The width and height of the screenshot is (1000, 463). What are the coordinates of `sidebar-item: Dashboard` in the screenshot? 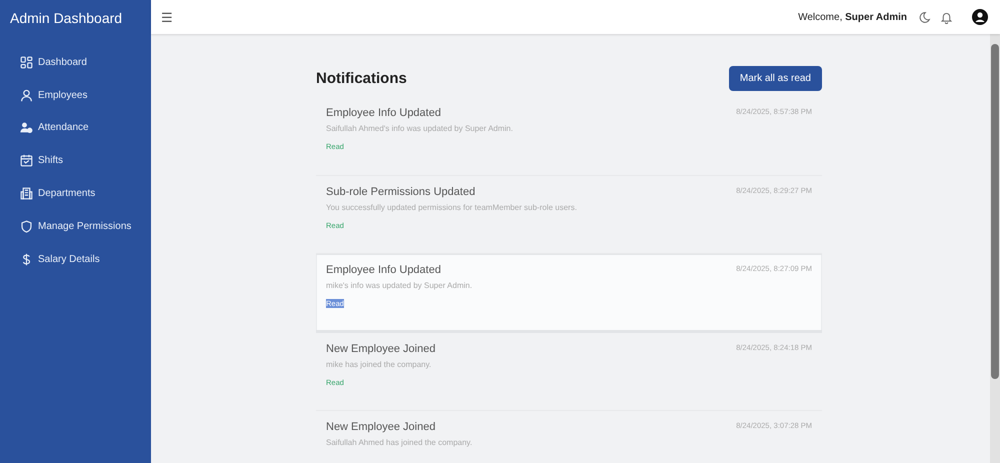 It's located at (75, 62).